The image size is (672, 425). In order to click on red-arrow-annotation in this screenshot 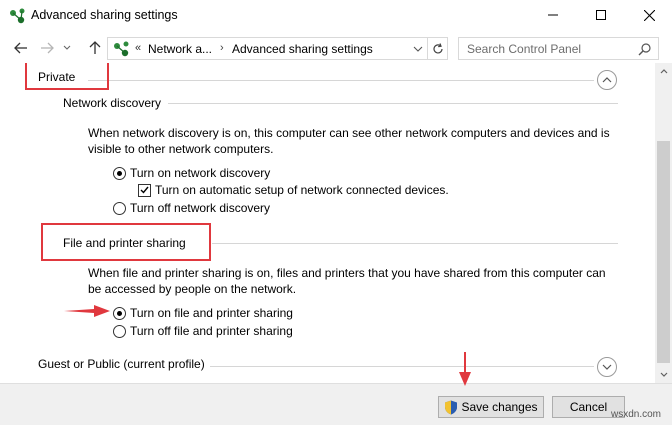, I will do `click(87, 311)`.